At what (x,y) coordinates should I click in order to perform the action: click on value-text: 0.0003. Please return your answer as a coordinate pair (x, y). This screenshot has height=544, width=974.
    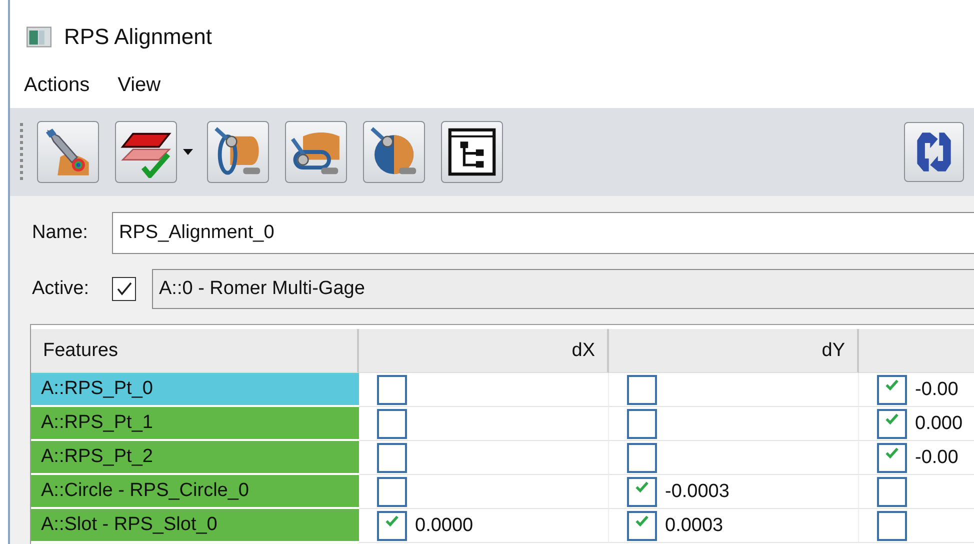
    Looking at the image, I should click on (694, 525).